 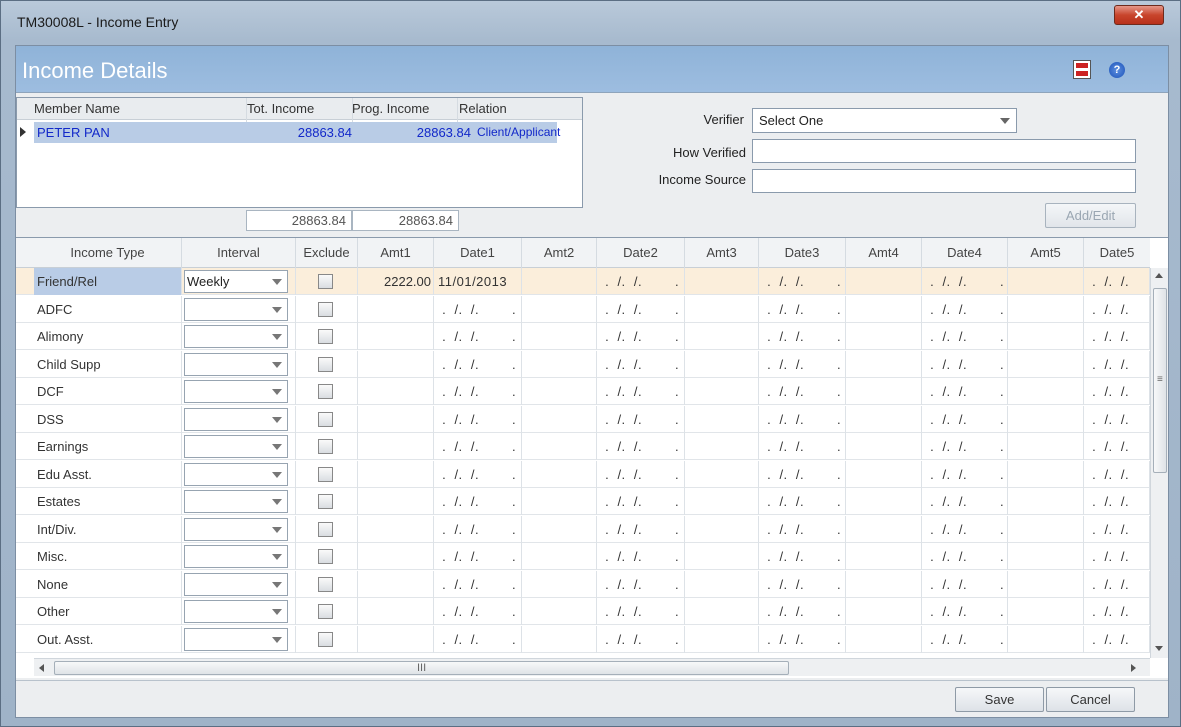 What do you see at coordinates (592, 667) in the screenshot?
I see `horizontal-scrollbar: III` at bounding box center [592, 667].